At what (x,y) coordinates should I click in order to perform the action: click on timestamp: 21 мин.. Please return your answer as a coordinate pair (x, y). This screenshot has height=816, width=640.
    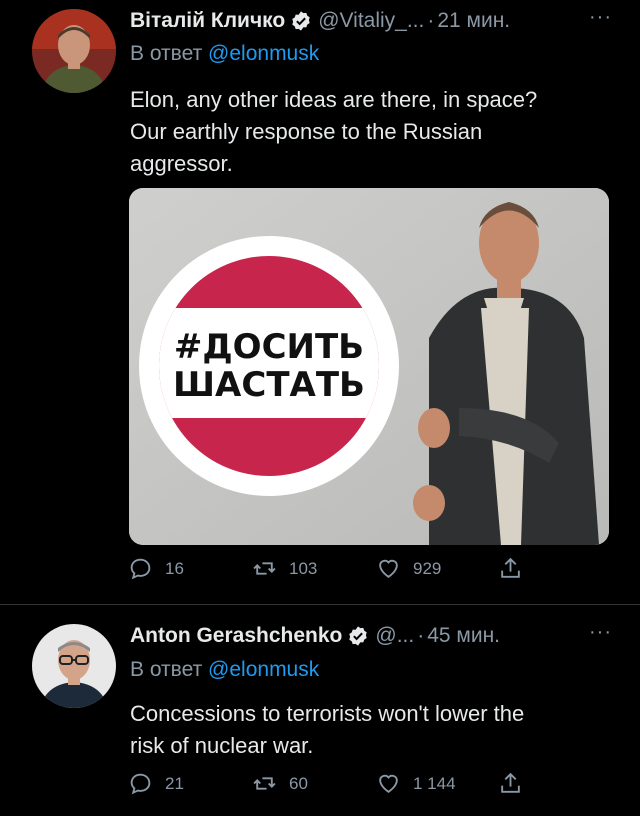
    Looking at the image, I should click on (473, 21).